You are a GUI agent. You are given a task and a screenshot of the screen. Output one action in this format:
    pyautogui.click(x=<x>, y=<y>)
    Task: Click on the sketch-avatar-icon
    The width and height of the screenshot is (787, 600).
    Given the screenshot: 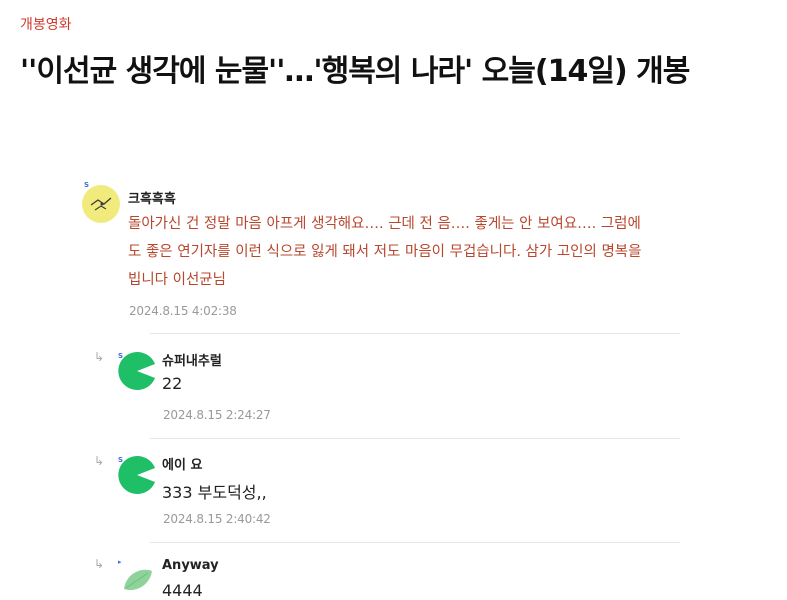 What is the action you would take?
    pyautogui.click(x=101, y=204)
    